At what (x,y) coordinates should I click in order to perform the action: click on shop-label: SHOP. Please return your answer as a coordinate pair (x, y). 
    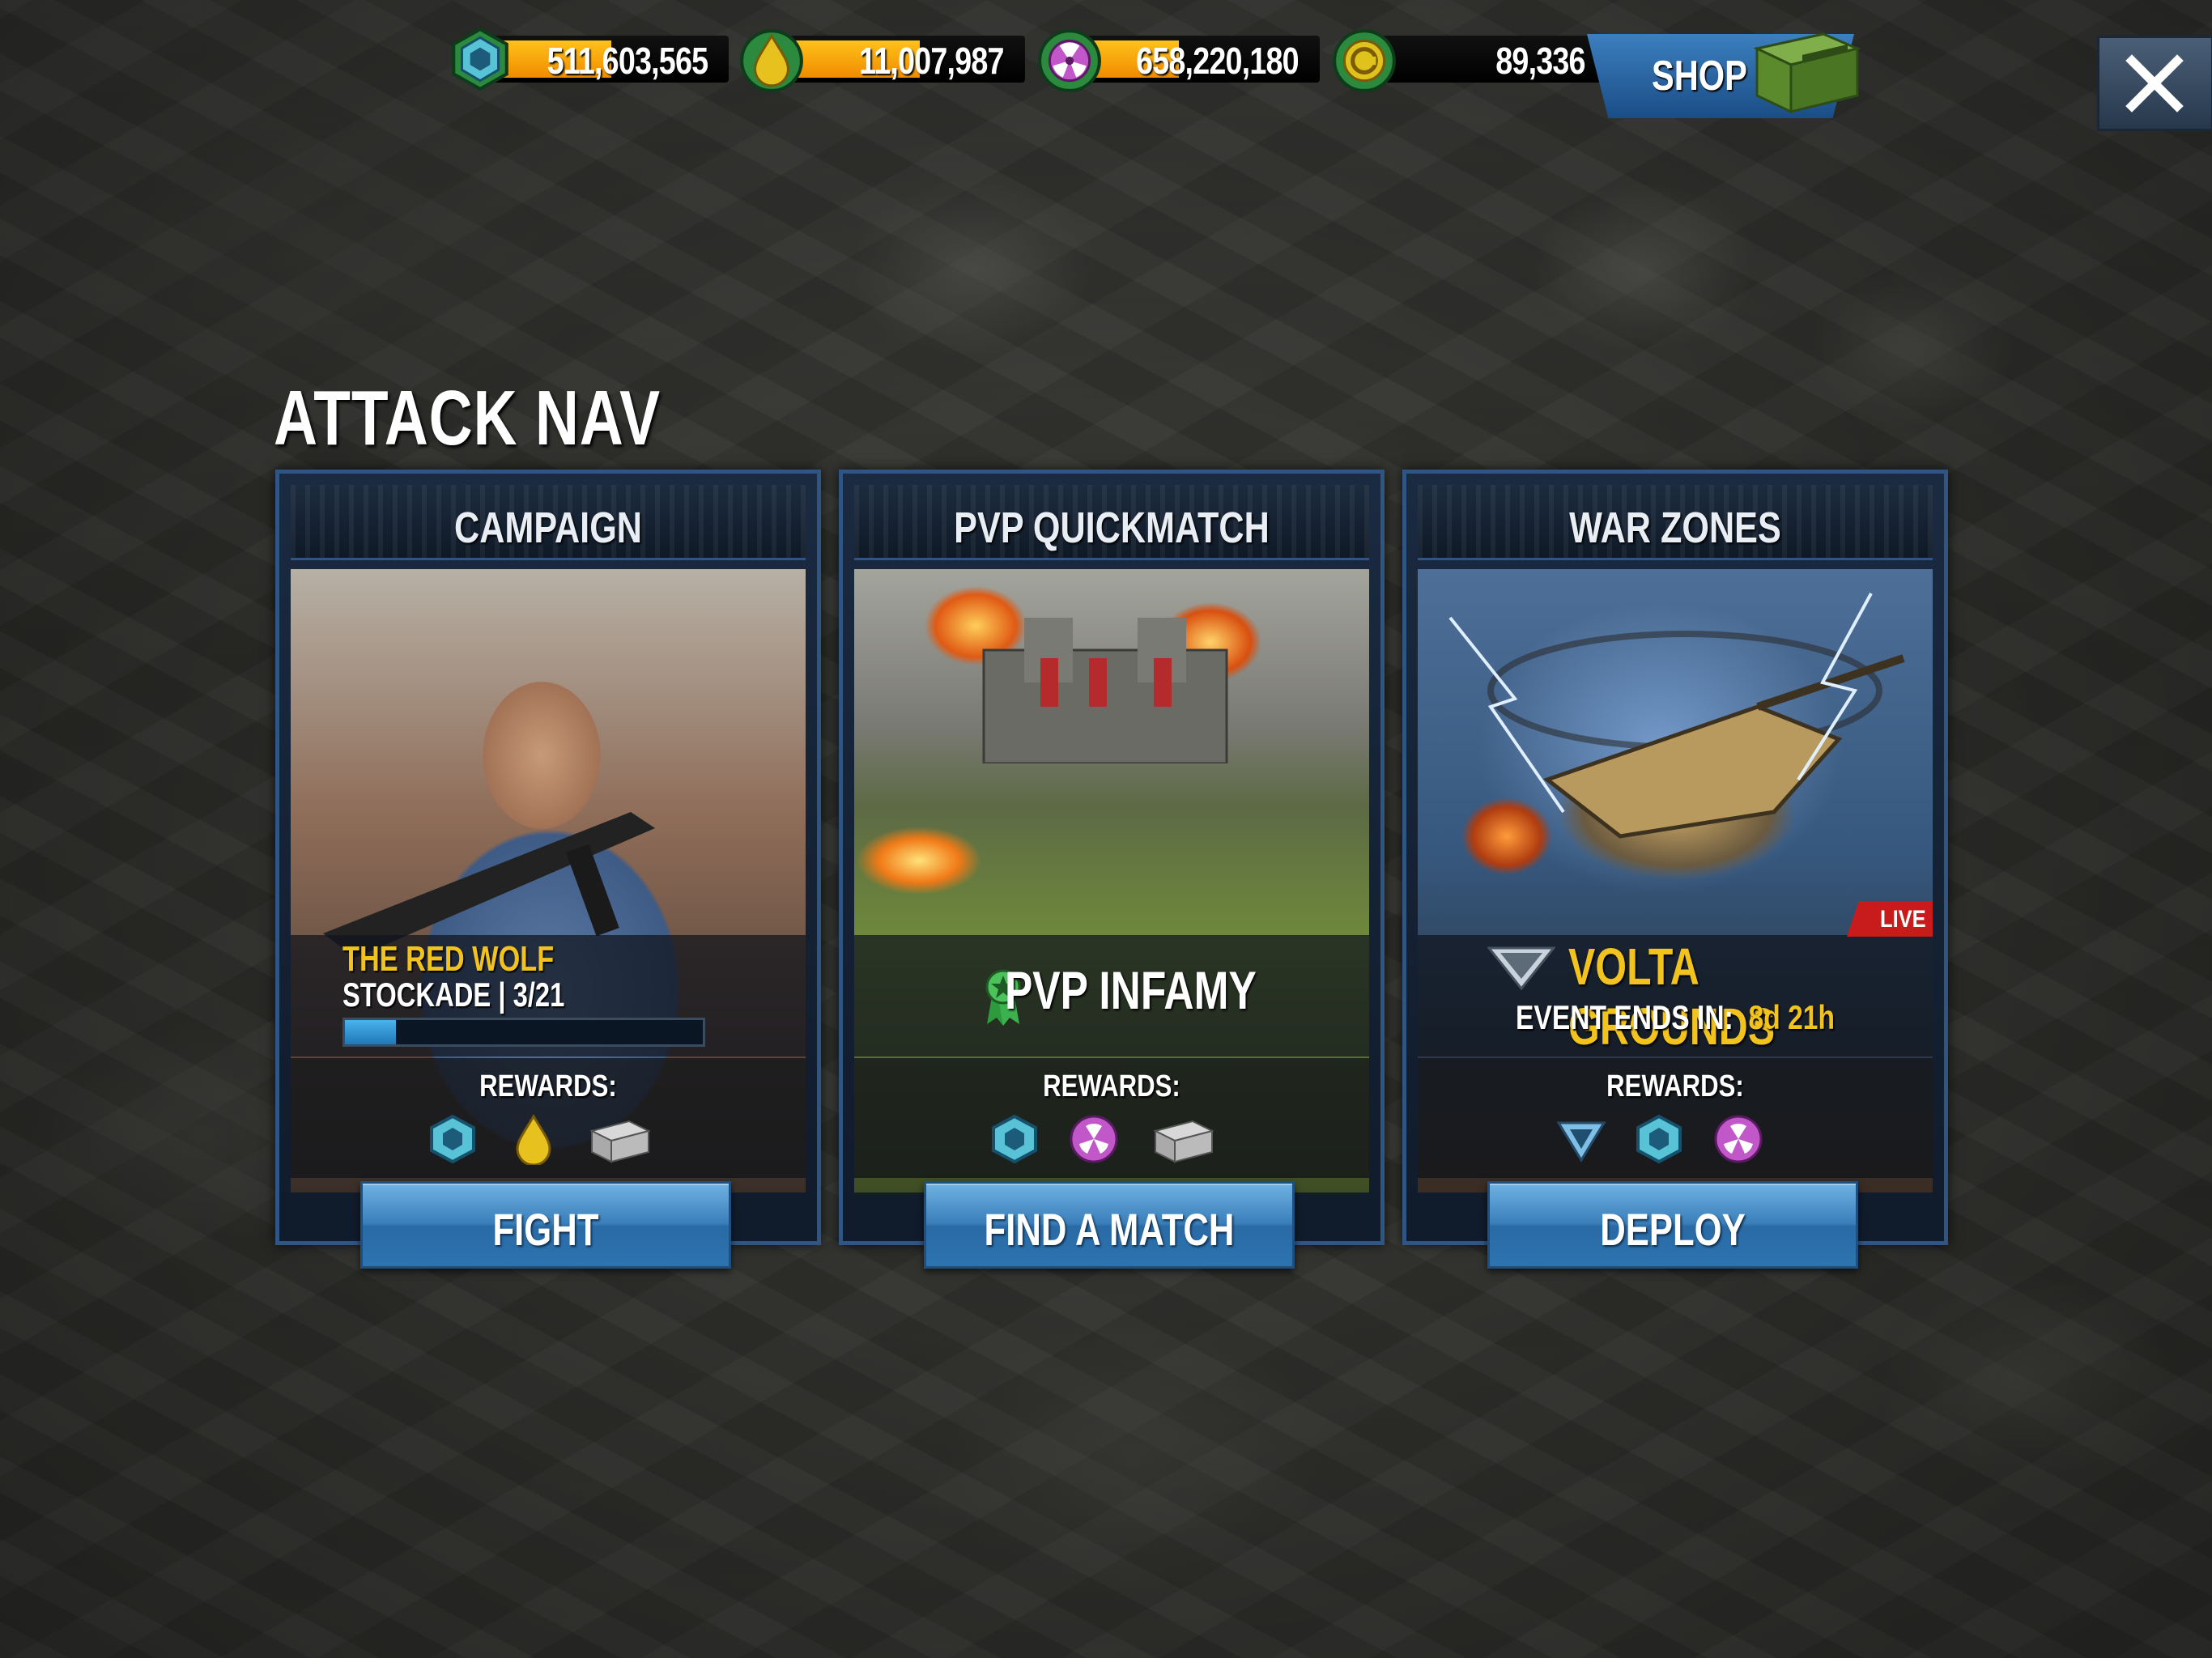
    Looking at the image, I should click on (1699, 76).